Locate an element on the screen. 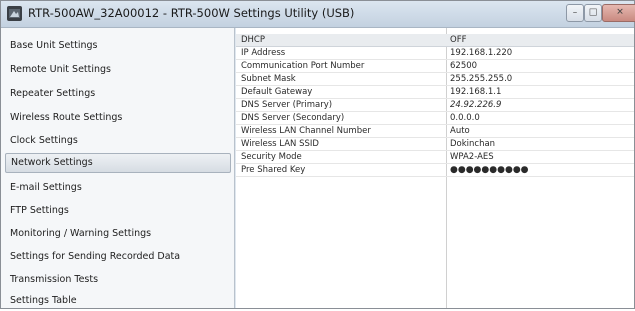  sidebar-item-clock-settings: Clock Settings is located at coordinates (118, 141).